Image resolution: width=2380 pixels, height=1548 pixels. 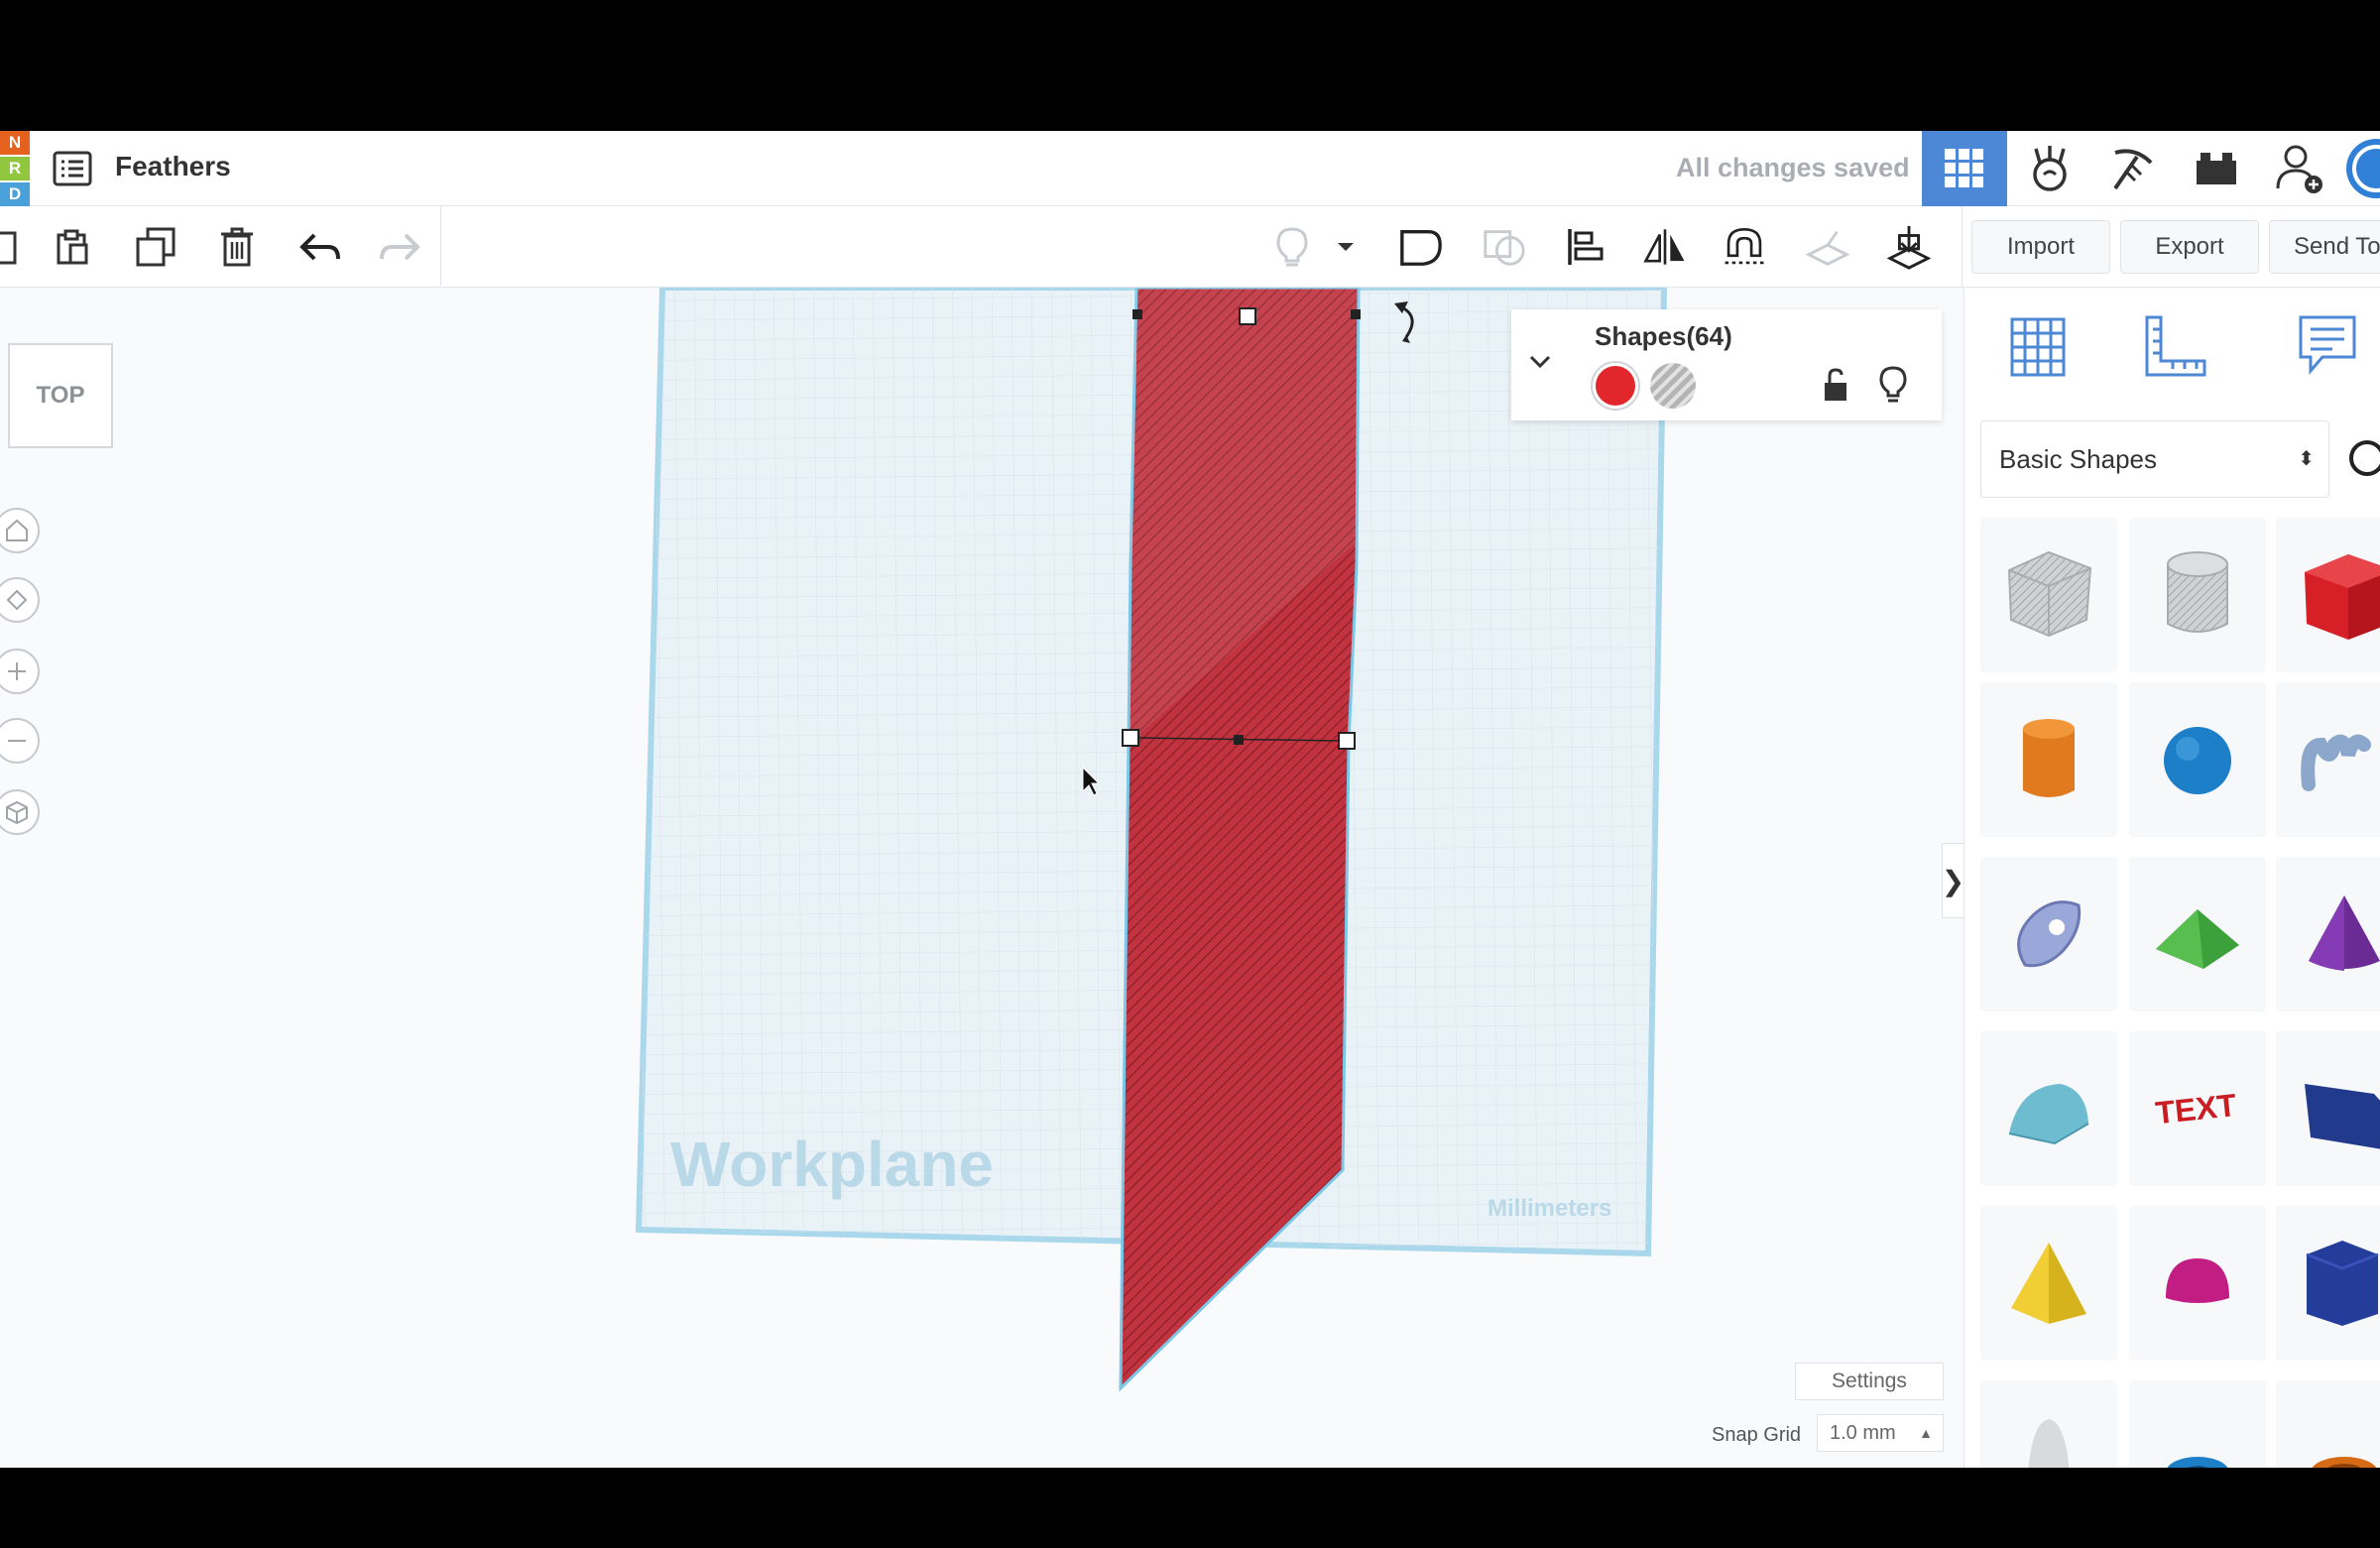 What do you see at coordinates (60, 395) in the screenshot?
I see `view-cube: TOP` at bounding box center [60, 395].